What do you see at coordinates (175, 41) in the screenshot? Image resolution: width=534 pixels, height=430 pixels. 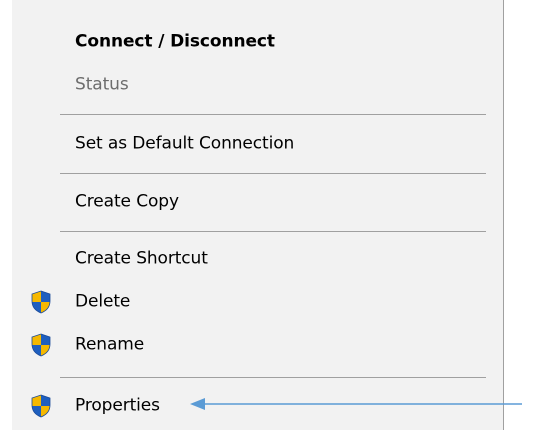 I see `menu-item-label: Connect / Disconnect` at bounding box center [175, 41].